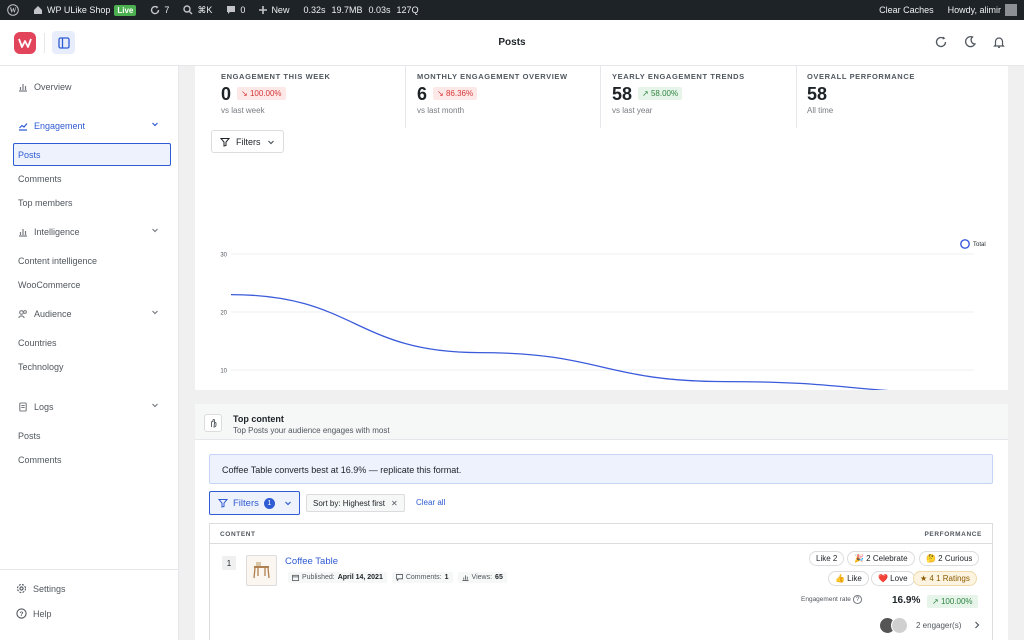 The image size is (1024, 640). I want to click on perf-memory: 19.7MB, so click(347, 10).